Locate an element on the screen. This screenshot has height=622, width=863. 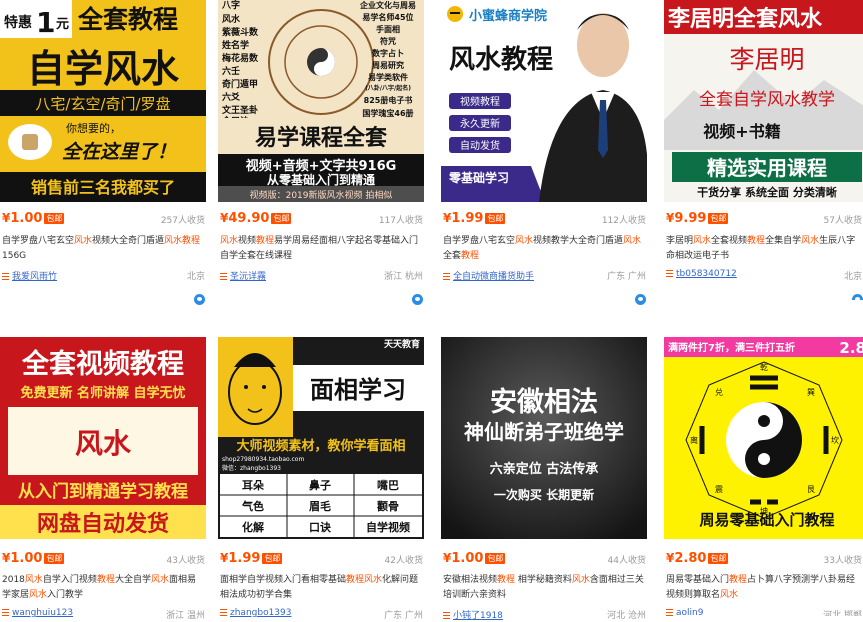
shop-link: 我爱风雨竹 is located at coordinates (29, 275).